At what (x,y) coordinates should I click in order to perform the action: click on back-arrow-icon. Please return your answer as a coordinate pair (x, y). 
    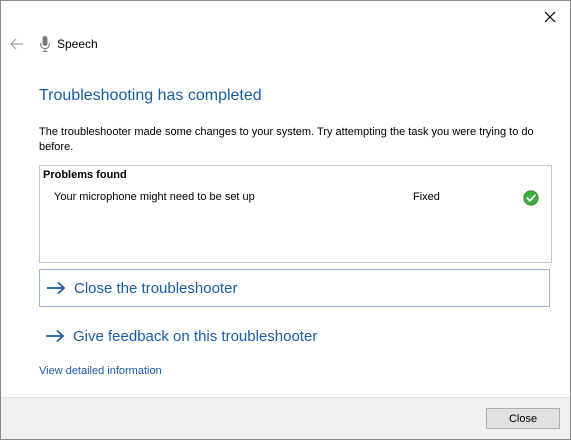
    Looking at the image, I should click on (17, 44).